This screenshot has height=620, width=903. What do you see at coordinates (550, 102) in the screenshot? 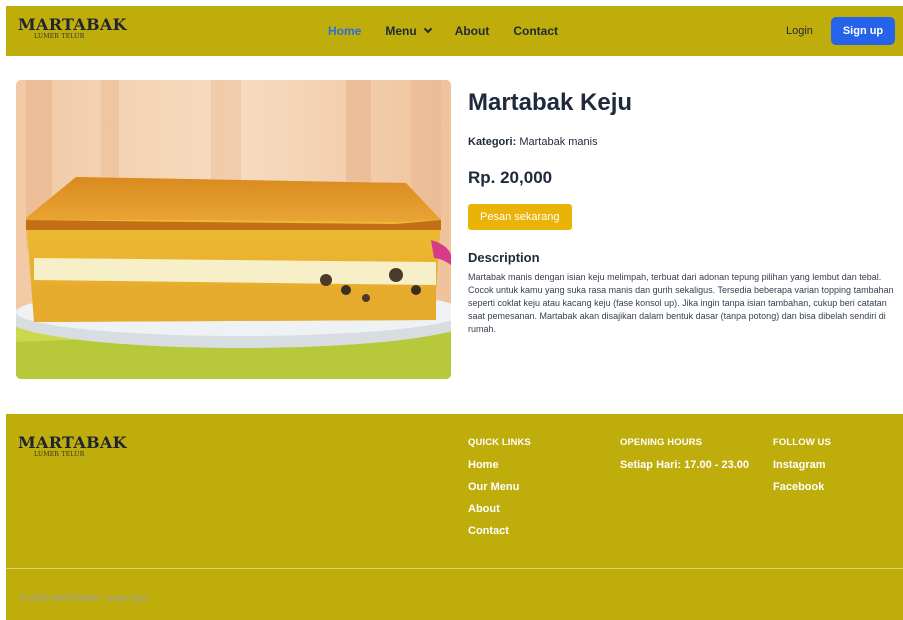
I see `product-title: Martabak Keju` at bounding box center [550, 102].